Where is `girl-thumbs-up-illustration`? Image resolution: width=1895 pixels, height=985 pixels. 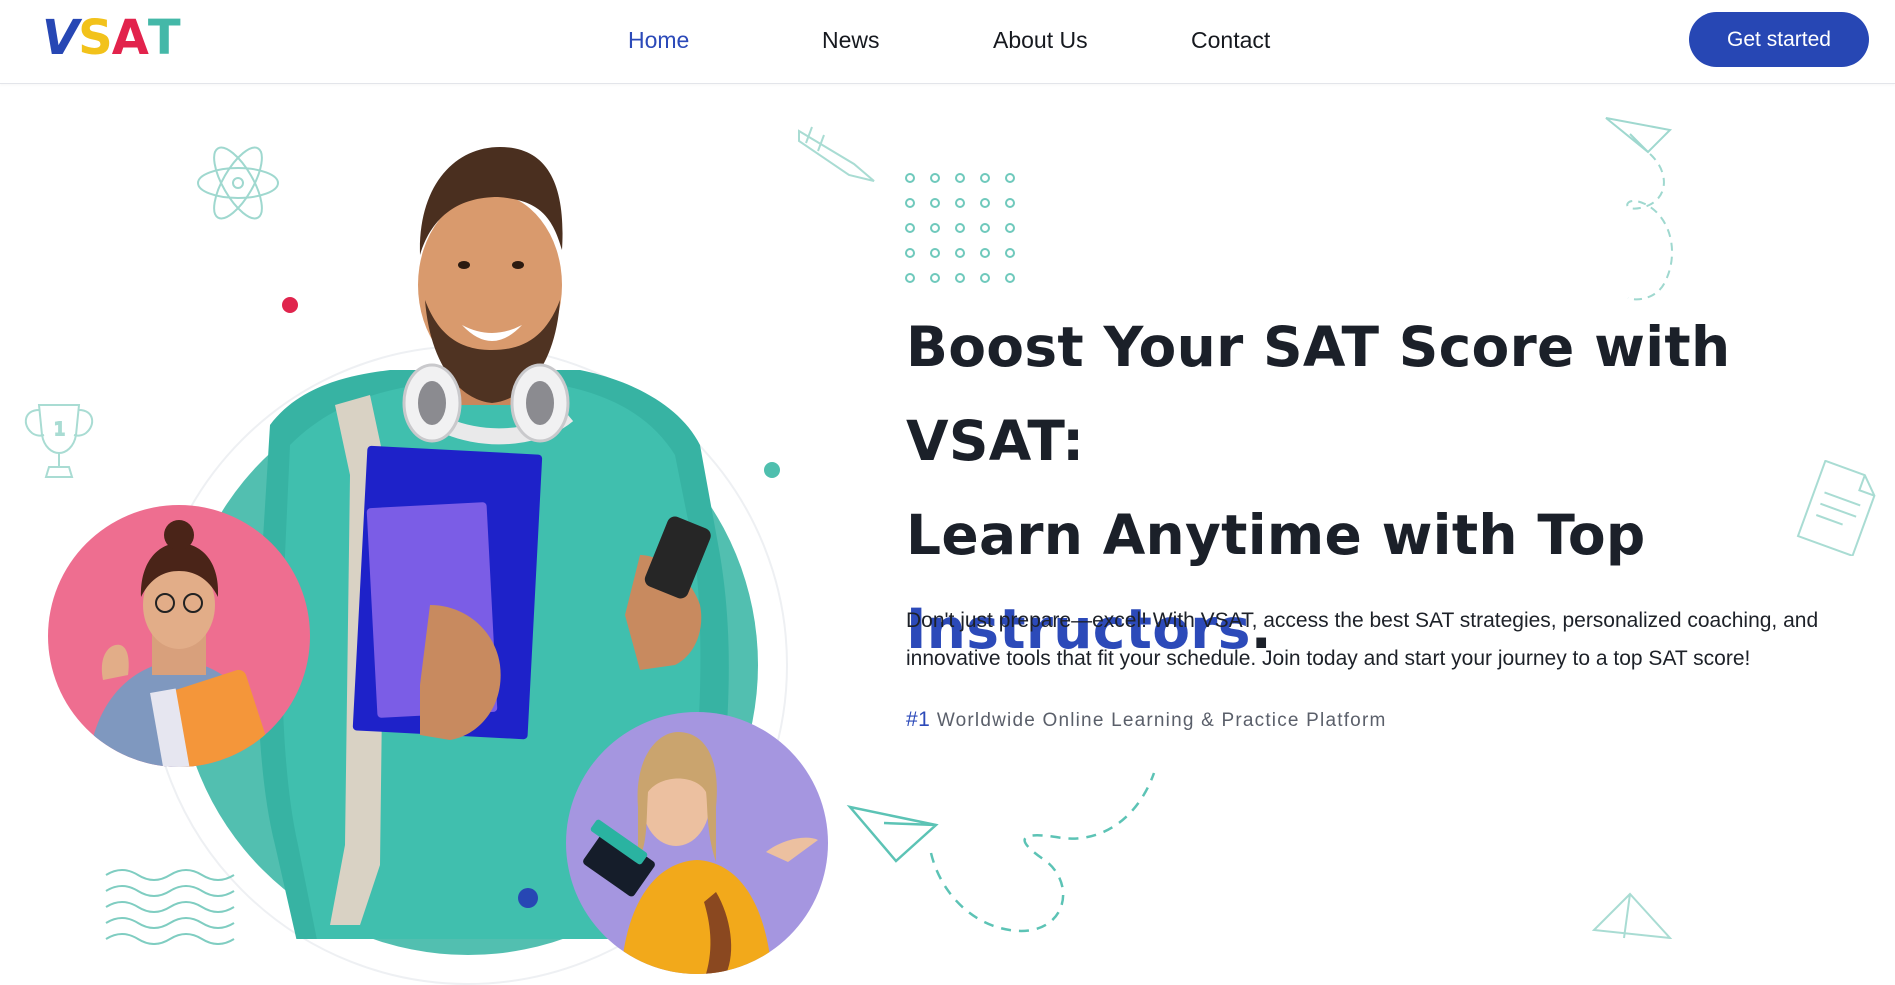 girl-thumbs-up-illustration is located at coordinates (182, 643).